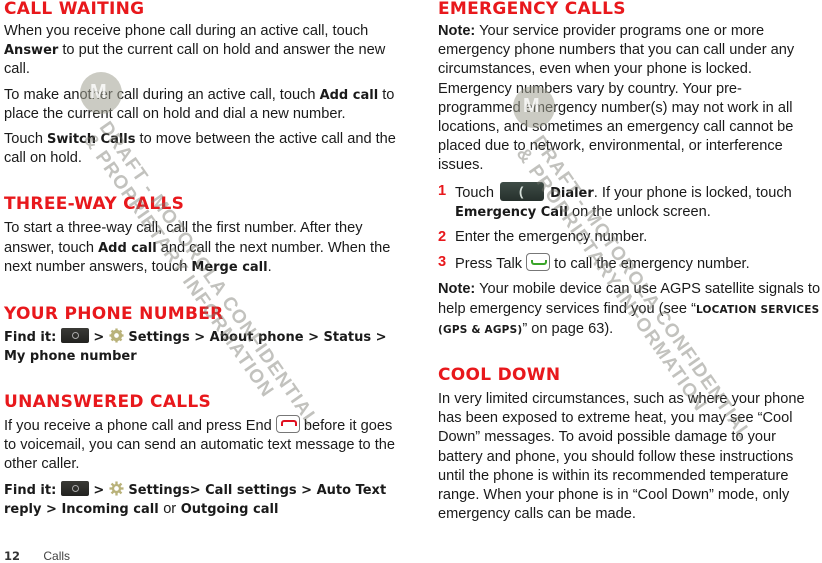 This screenshot has height=563, width=822. I want to click on merge-call-label: Merge call, so click(229, 267).